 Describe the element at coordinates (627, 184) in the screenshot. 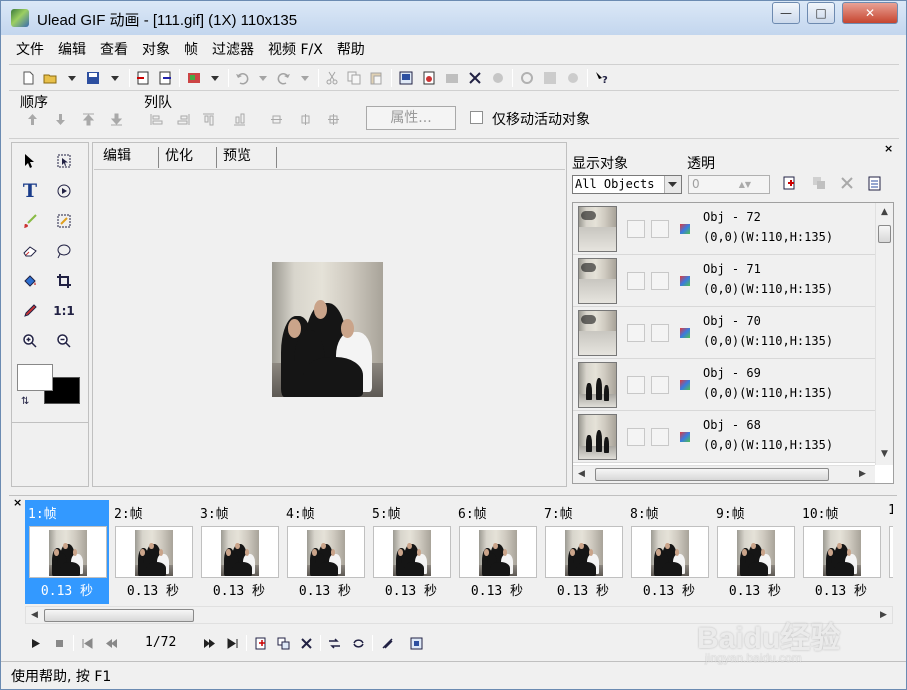

I see `show-objects-select: All Objects` at that location.